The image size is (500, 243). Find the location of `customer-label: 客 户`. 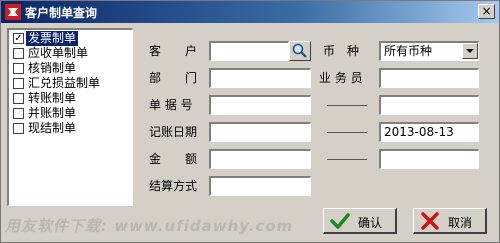

customer-label: 客 户 is located at coordinates (173, 51).